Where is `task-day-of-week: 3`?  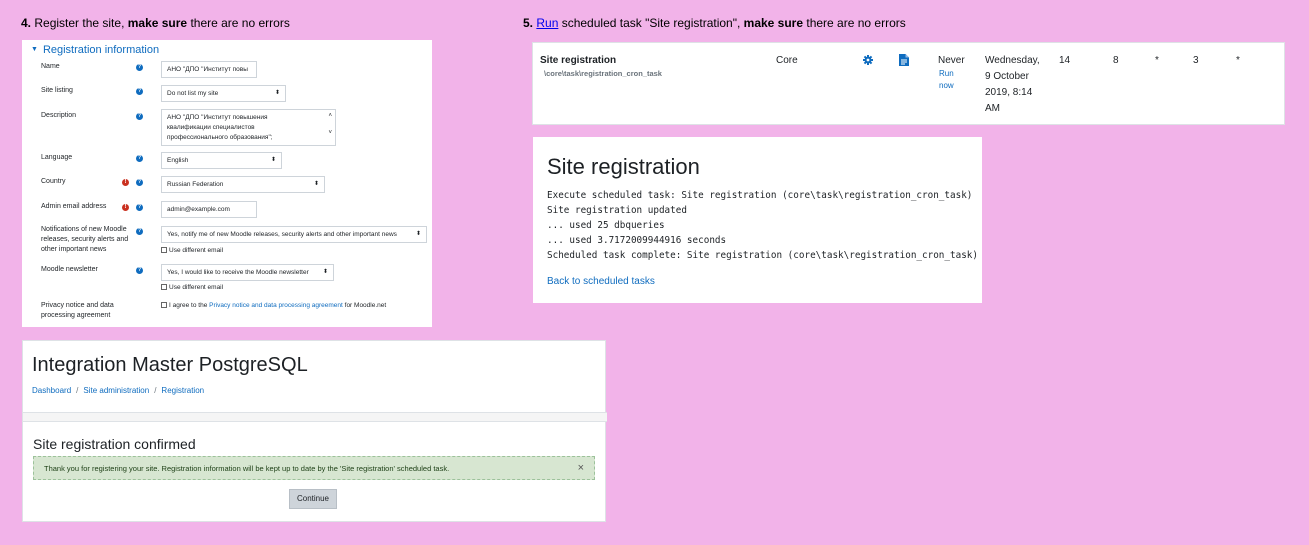
task-day-of-week: 3 is located at coordinates (1196, 60).